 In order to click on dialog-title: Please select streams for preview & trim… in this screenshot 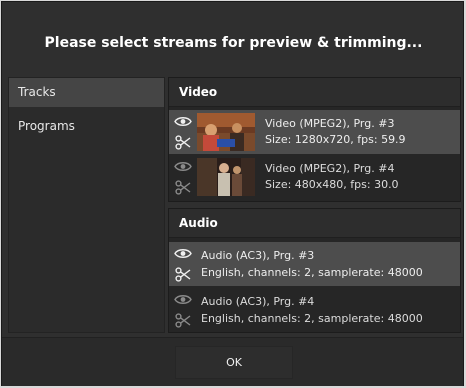, I will do `click(233, 43)`.